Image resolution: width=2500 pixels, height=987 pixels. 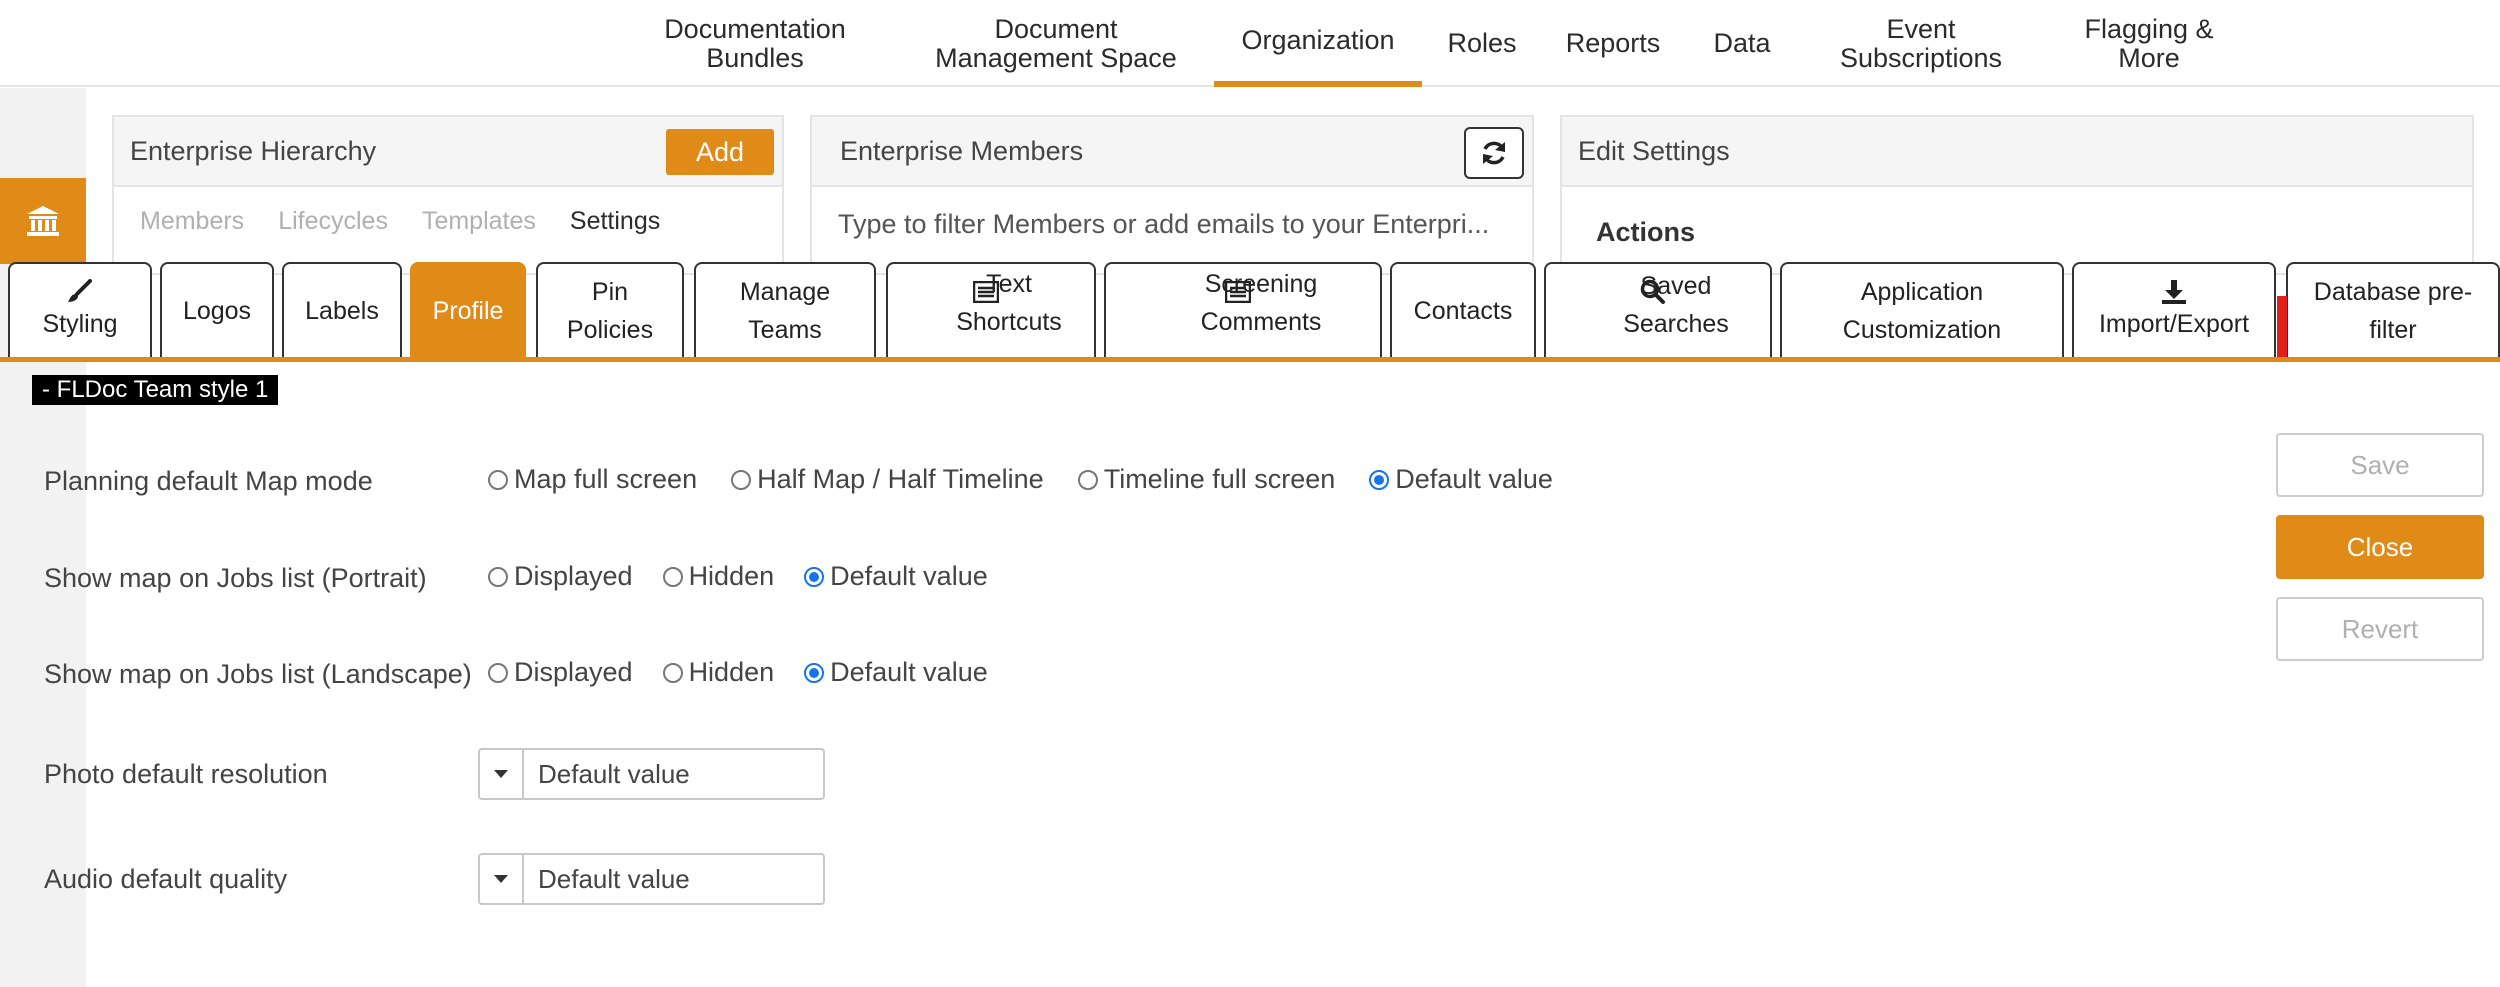 I want to click on tab-label: Styling, so click(x=80, y=324).